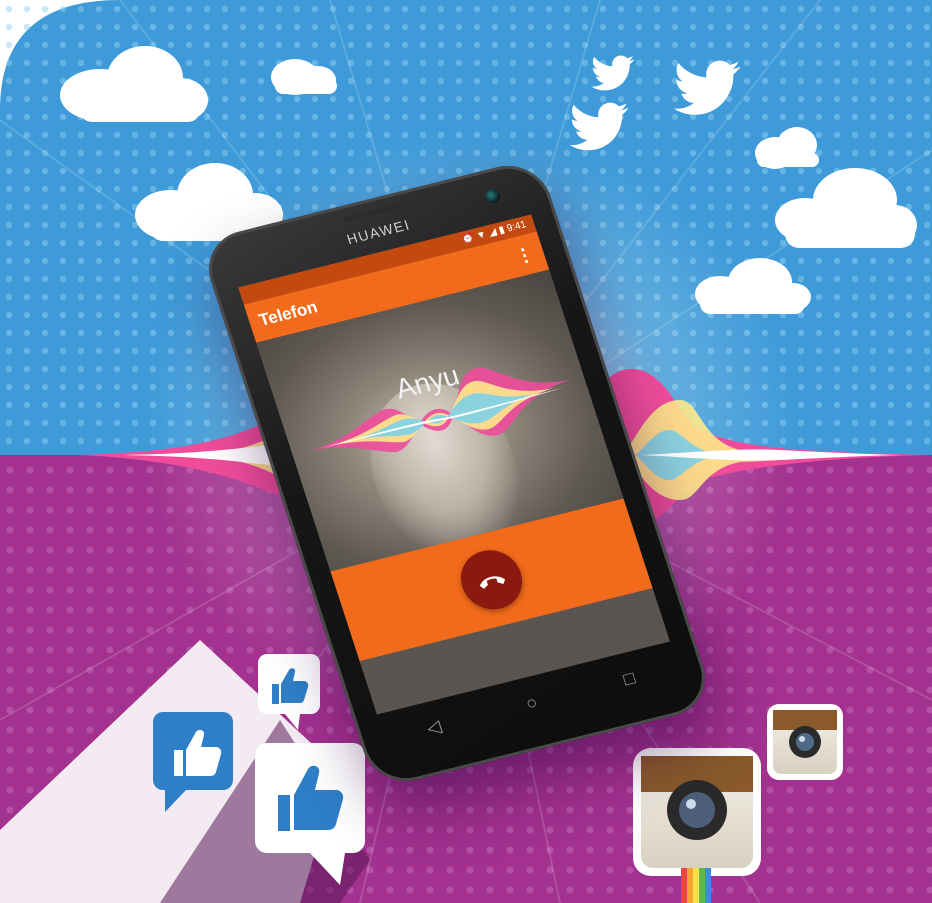 This screenshot has width=932, height=903. Describe the element at coordinates (628, 679) in the screenshot. I see `recents-square-icon: □` at that location.